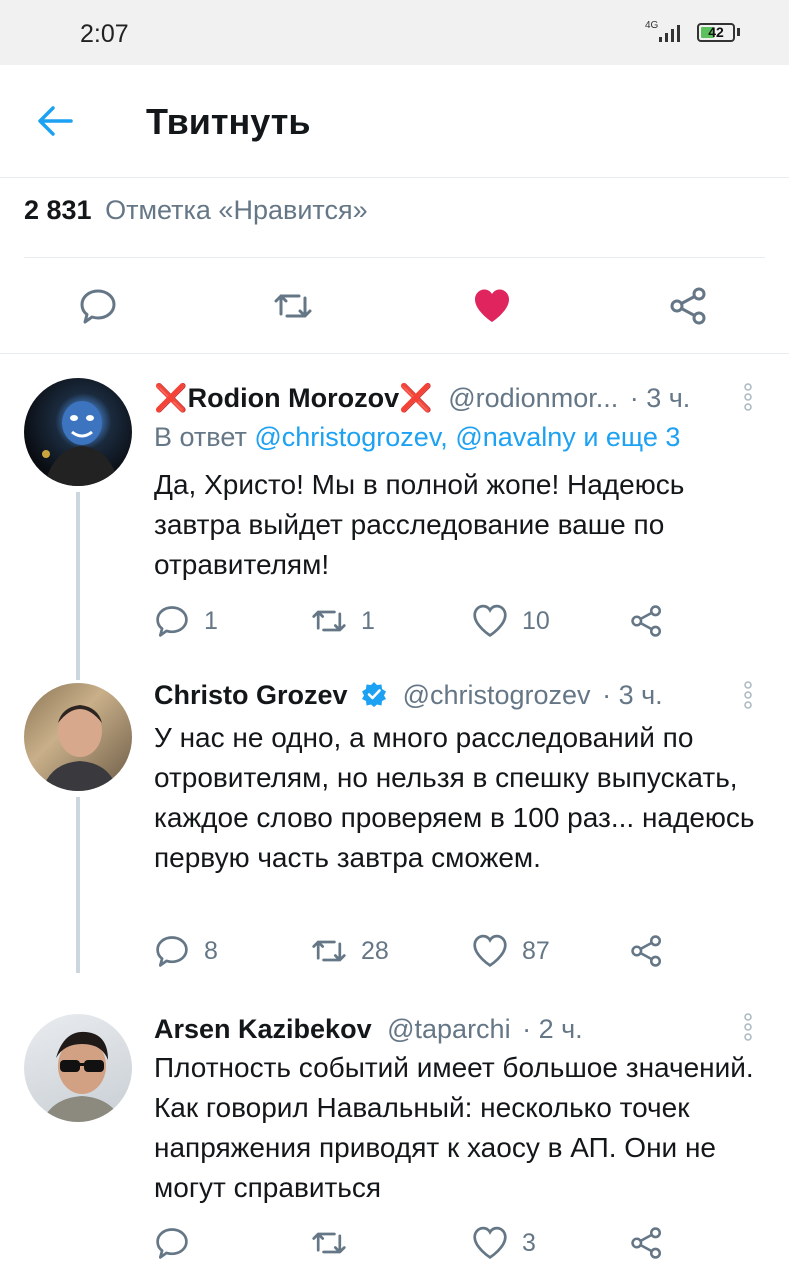  I want to click on retweet-button, so click(336, 1243).